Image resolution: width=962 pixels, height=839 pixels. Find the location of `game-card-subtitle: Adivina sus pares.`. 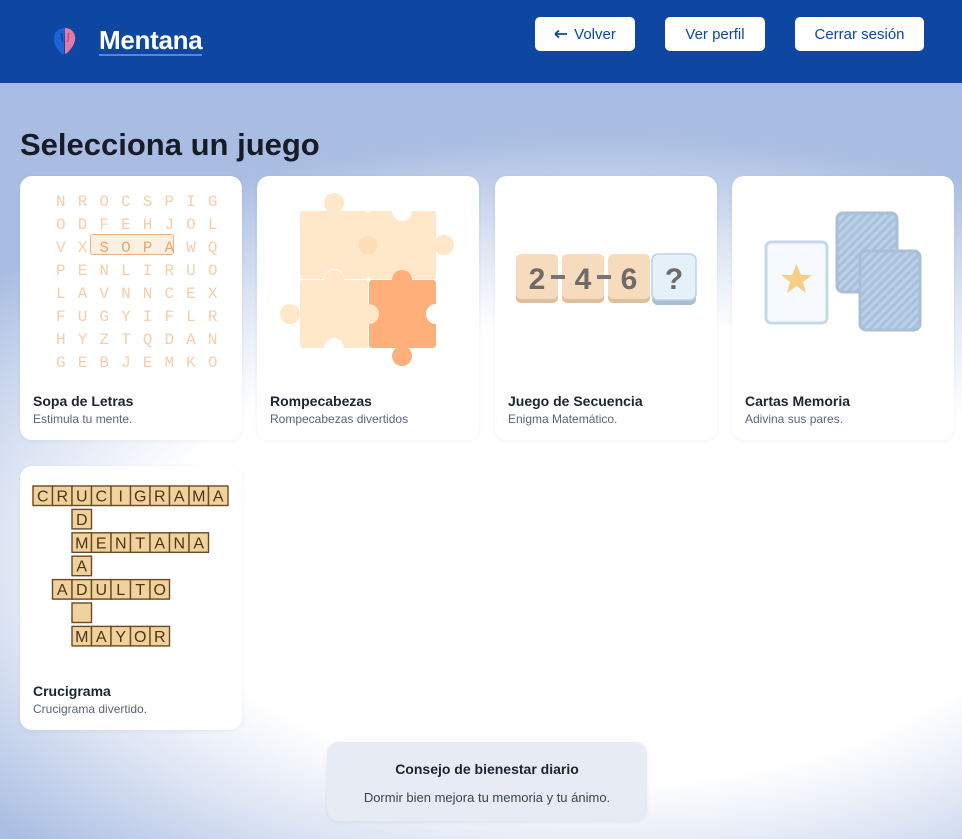

game-card-subtitle: Adivina sus pares. is located at coordinates (794, 419).